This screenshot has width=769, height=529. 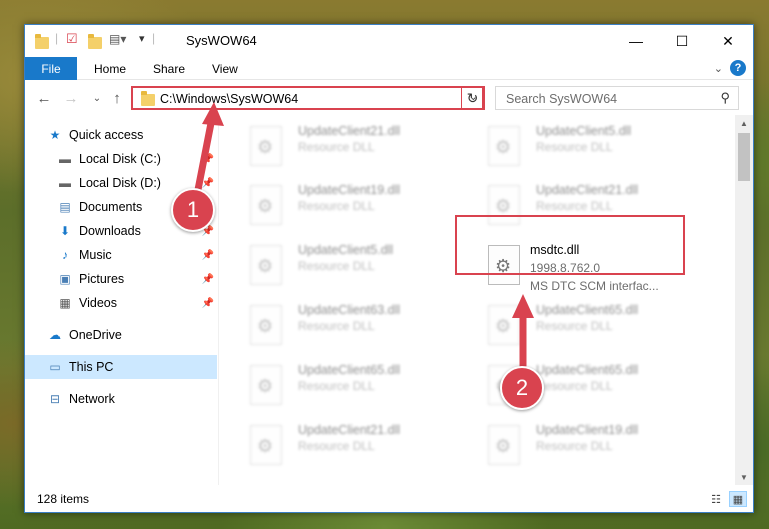 I want to click on search-icon: ⚲, so click(x=725, y=98).